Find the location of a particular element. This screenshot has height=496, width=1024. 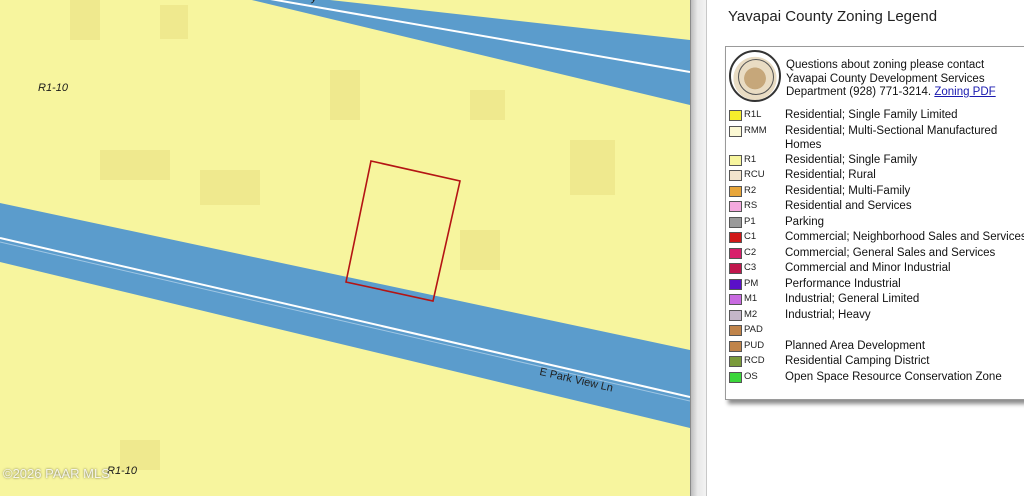

county-seal-icon is located at coordinates (755, 76).